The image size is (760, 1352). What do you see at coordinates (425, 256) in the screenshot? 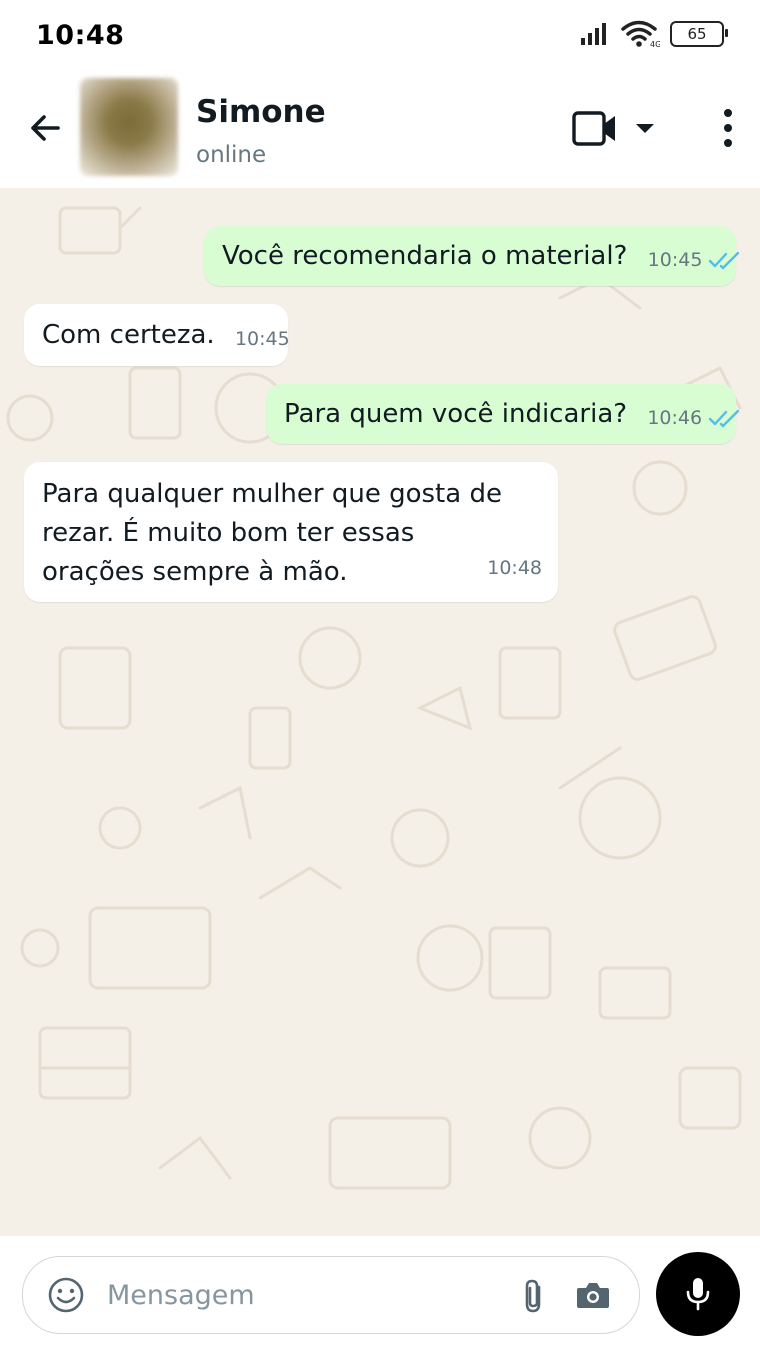
I see `message-text: Você recomendaria o material?` at bounding box center [425, 256].